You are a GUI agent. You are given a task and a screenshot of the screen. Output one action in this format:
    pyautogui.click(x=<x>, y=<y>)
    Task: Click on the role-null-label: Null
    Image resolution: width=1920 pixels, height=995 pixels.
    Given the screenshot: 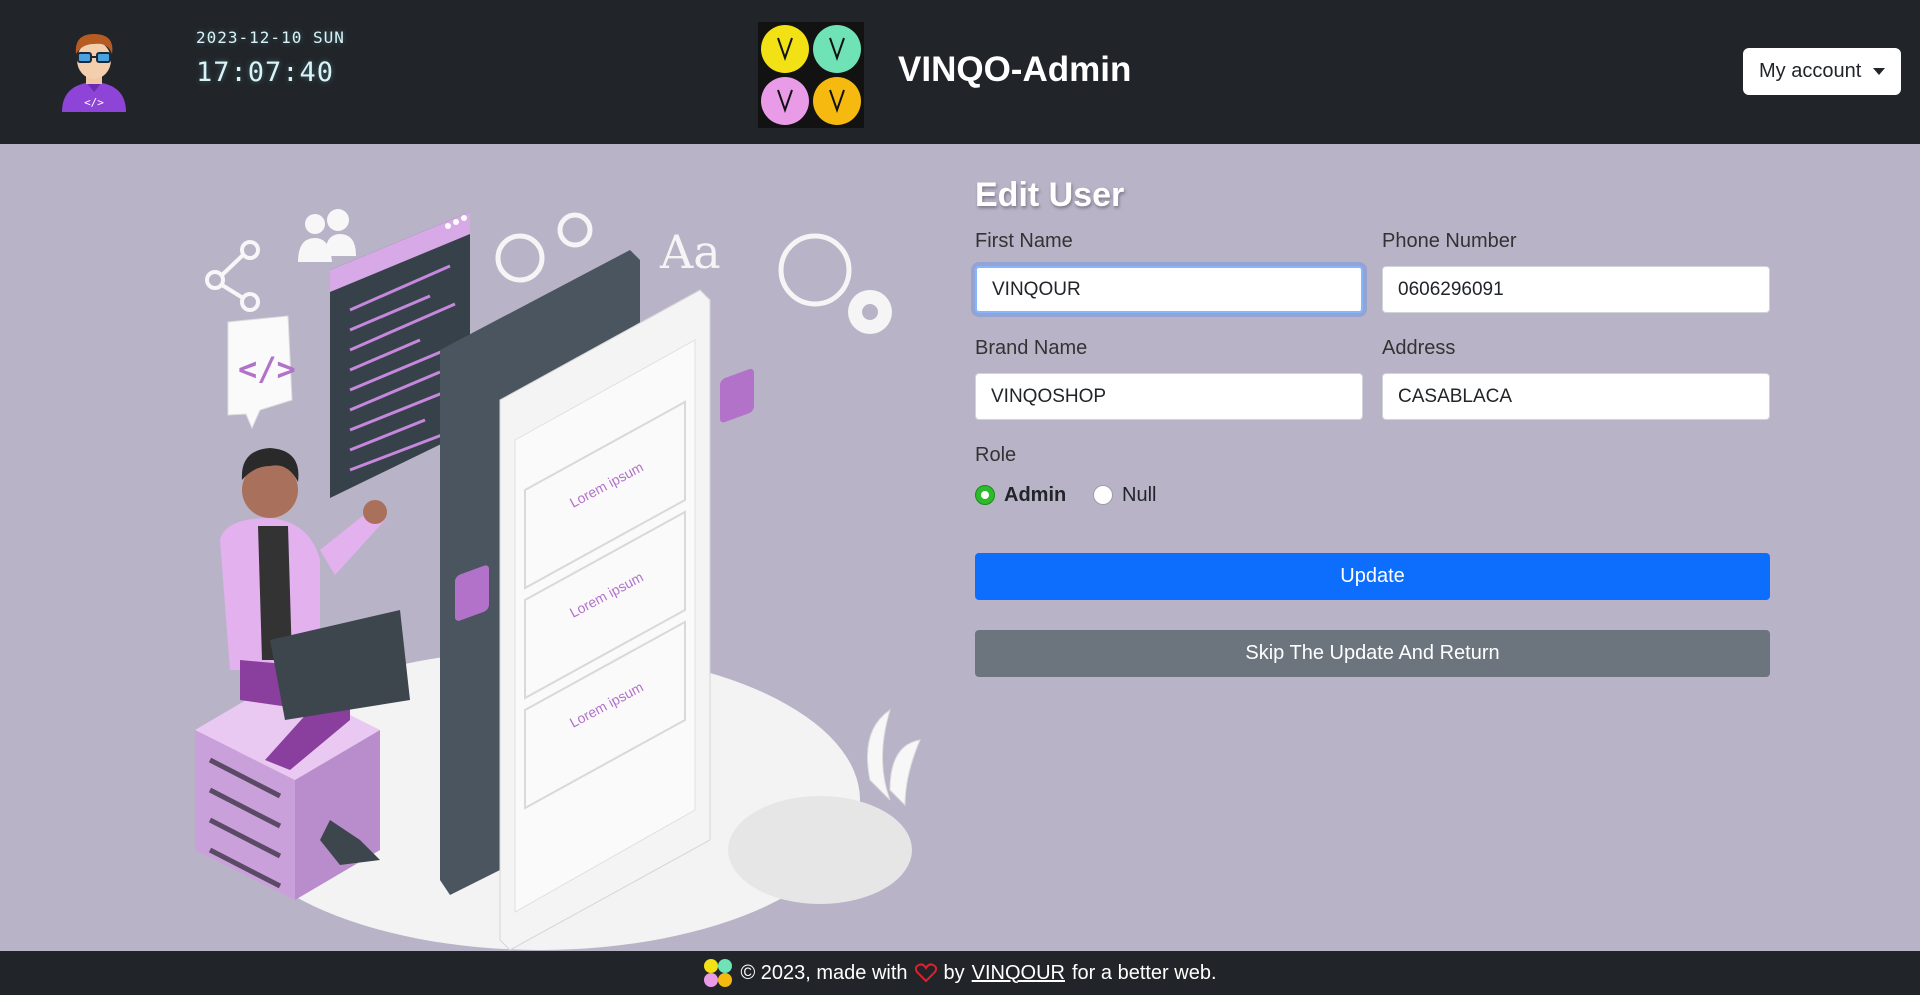 What is the action you would take?
    pyautogui.click(x=1139, y=495)
    